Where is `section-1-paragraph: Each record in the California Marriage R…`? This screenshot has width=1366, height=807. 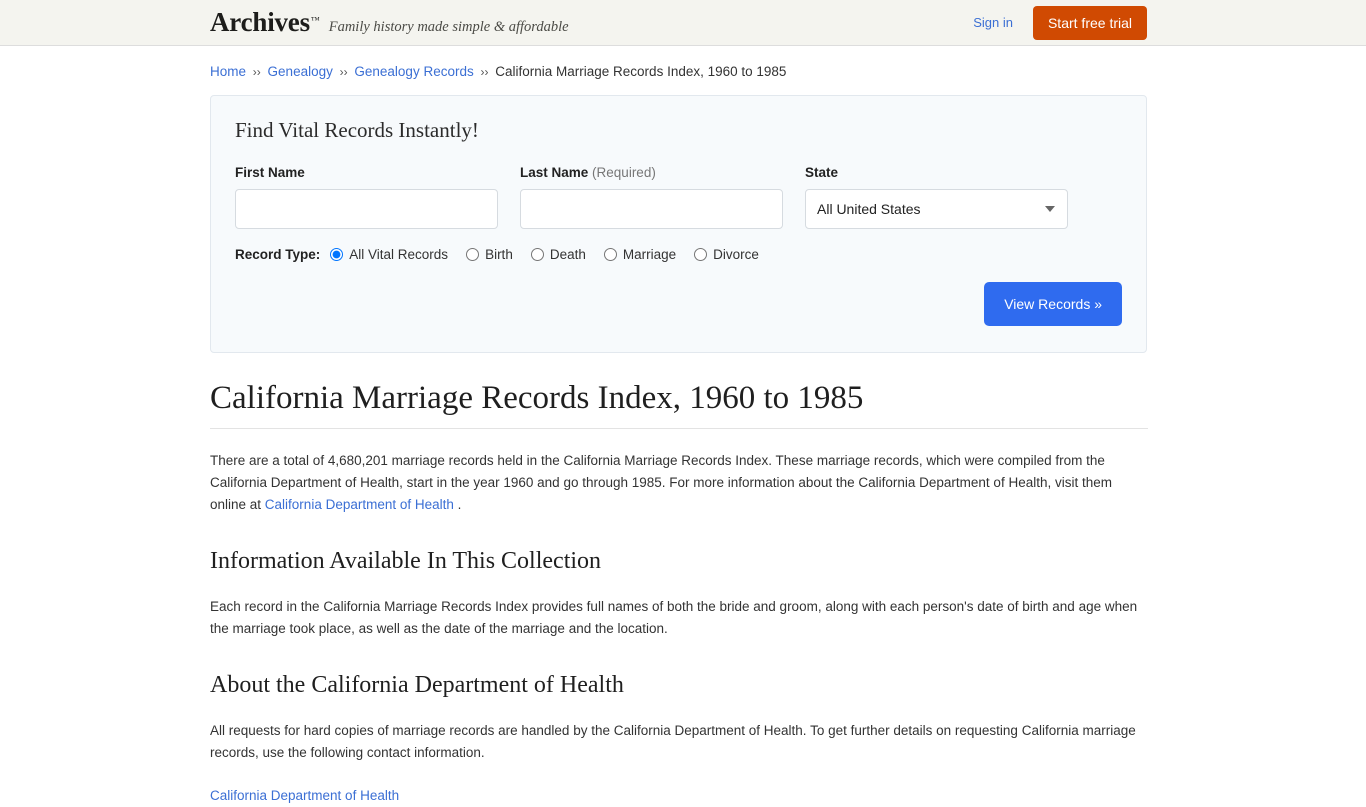 section-1-paragraph: Each record in the California Marriage R… is located at coordinates (674, 617).